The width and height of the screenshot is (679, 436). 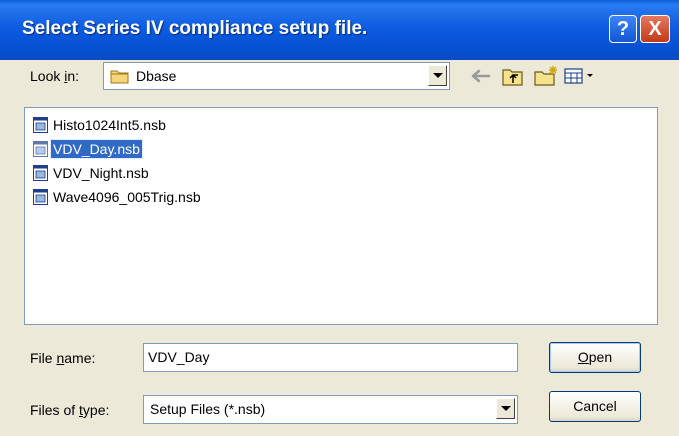 What do you see at coordinates (330, 357) in the screenshot?
I see `file-name-input: VDV_Day` at bounding box center [330, 357].